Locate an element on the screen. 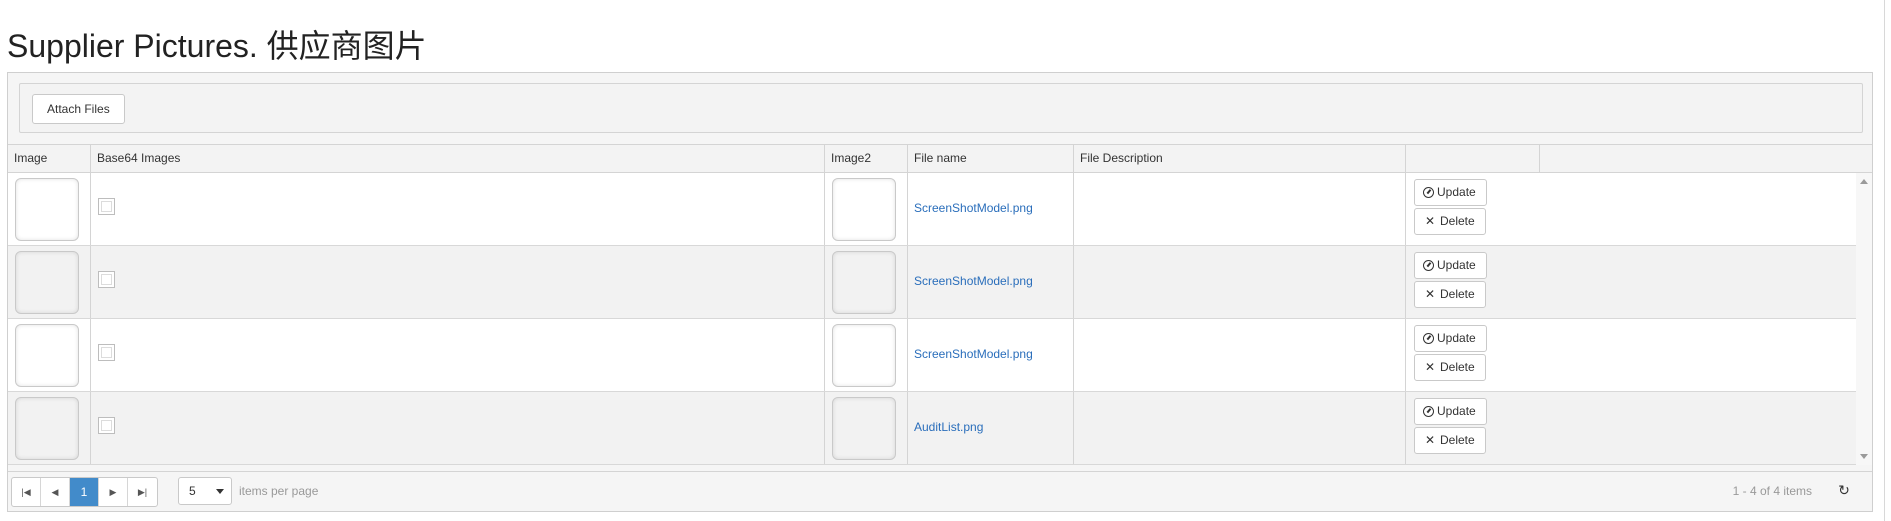 The image size is (1891, 521). items-per-page-label: items per page is located at coordinates (279, 491).